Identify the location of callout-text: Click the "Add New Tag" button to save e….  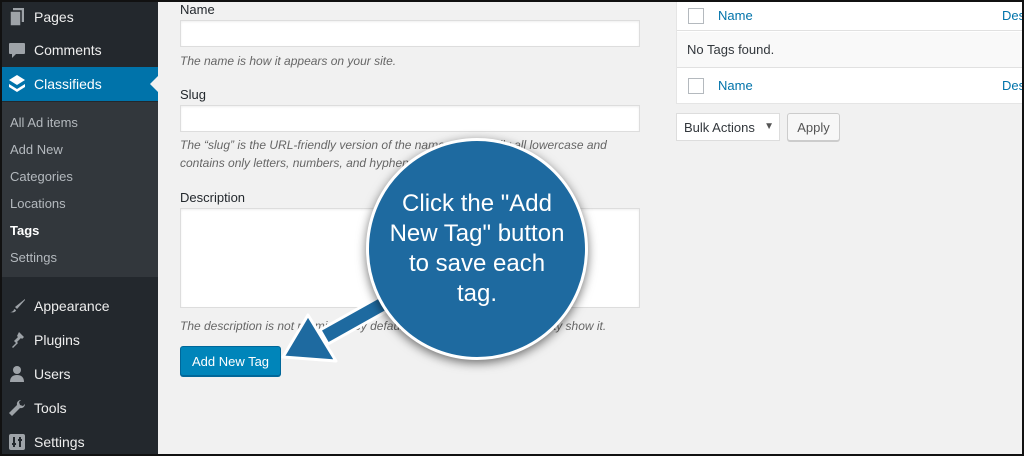
(477, 248).